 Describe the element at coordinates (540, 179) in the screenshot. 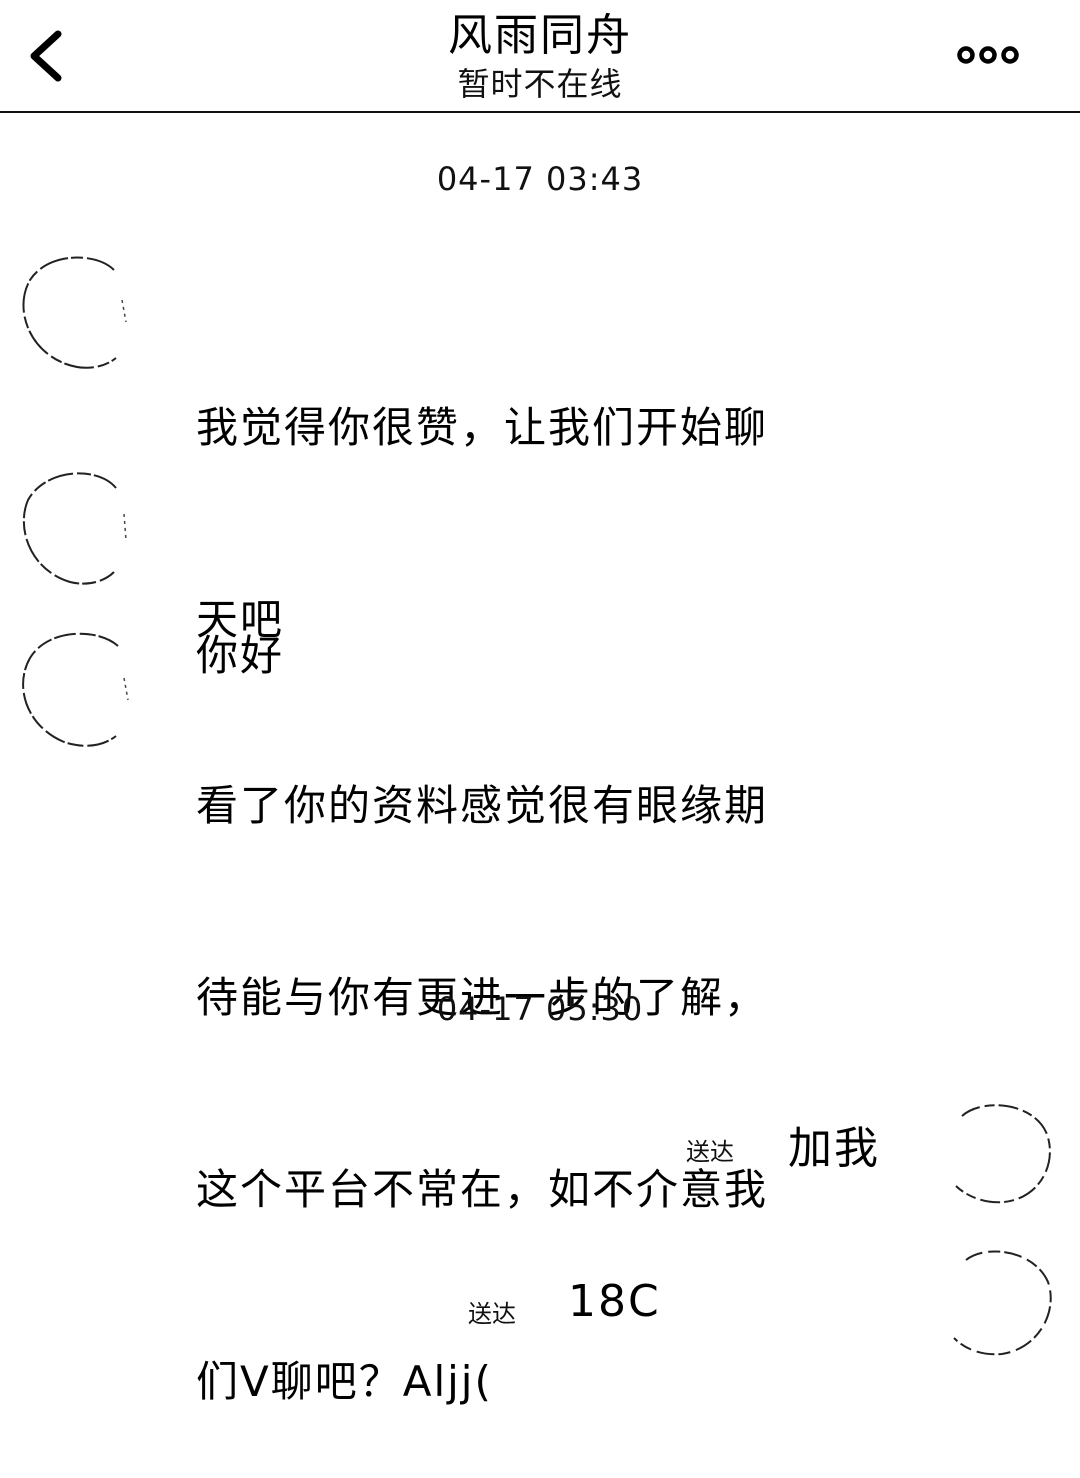

I see `message-timestamp: 04-17 03:43` at that location.